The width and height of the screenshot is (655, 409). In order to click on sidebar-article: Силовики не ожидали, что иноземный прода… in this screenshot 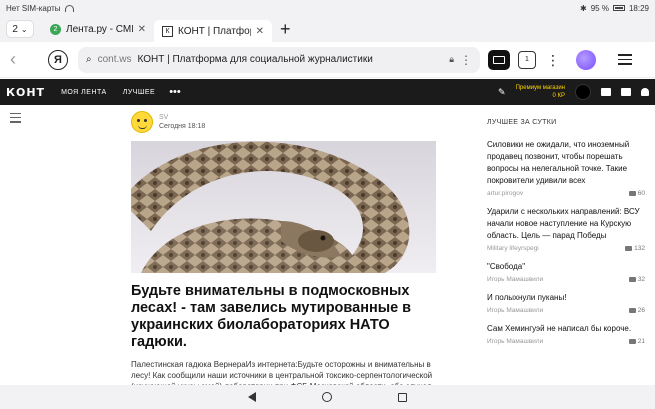, I will do `click(566, 168)`.